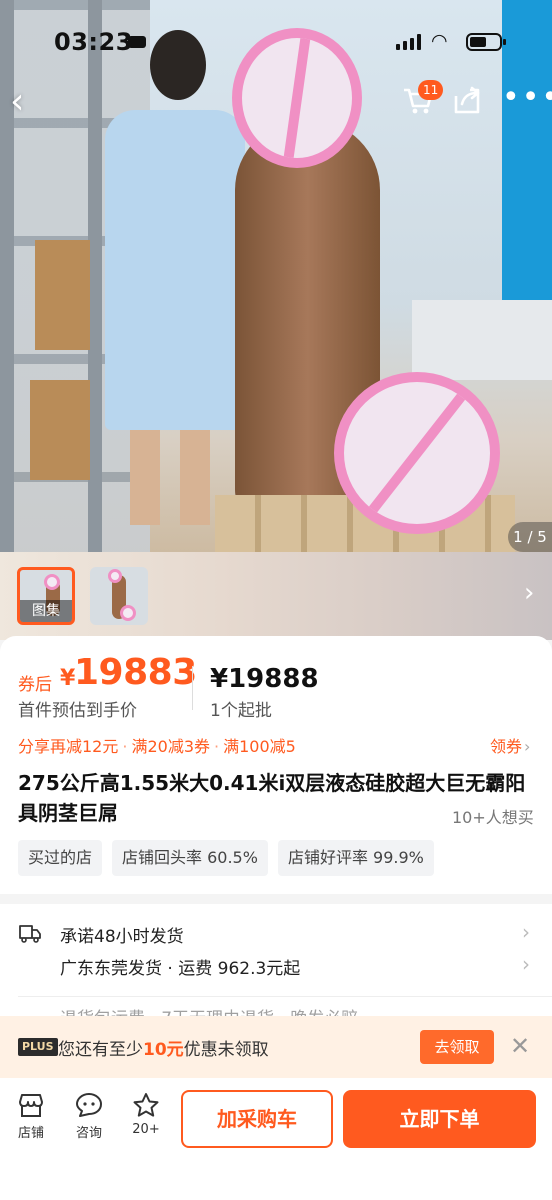  I want to click on get-coupon-link: 领券 ›, so click(510, 745).